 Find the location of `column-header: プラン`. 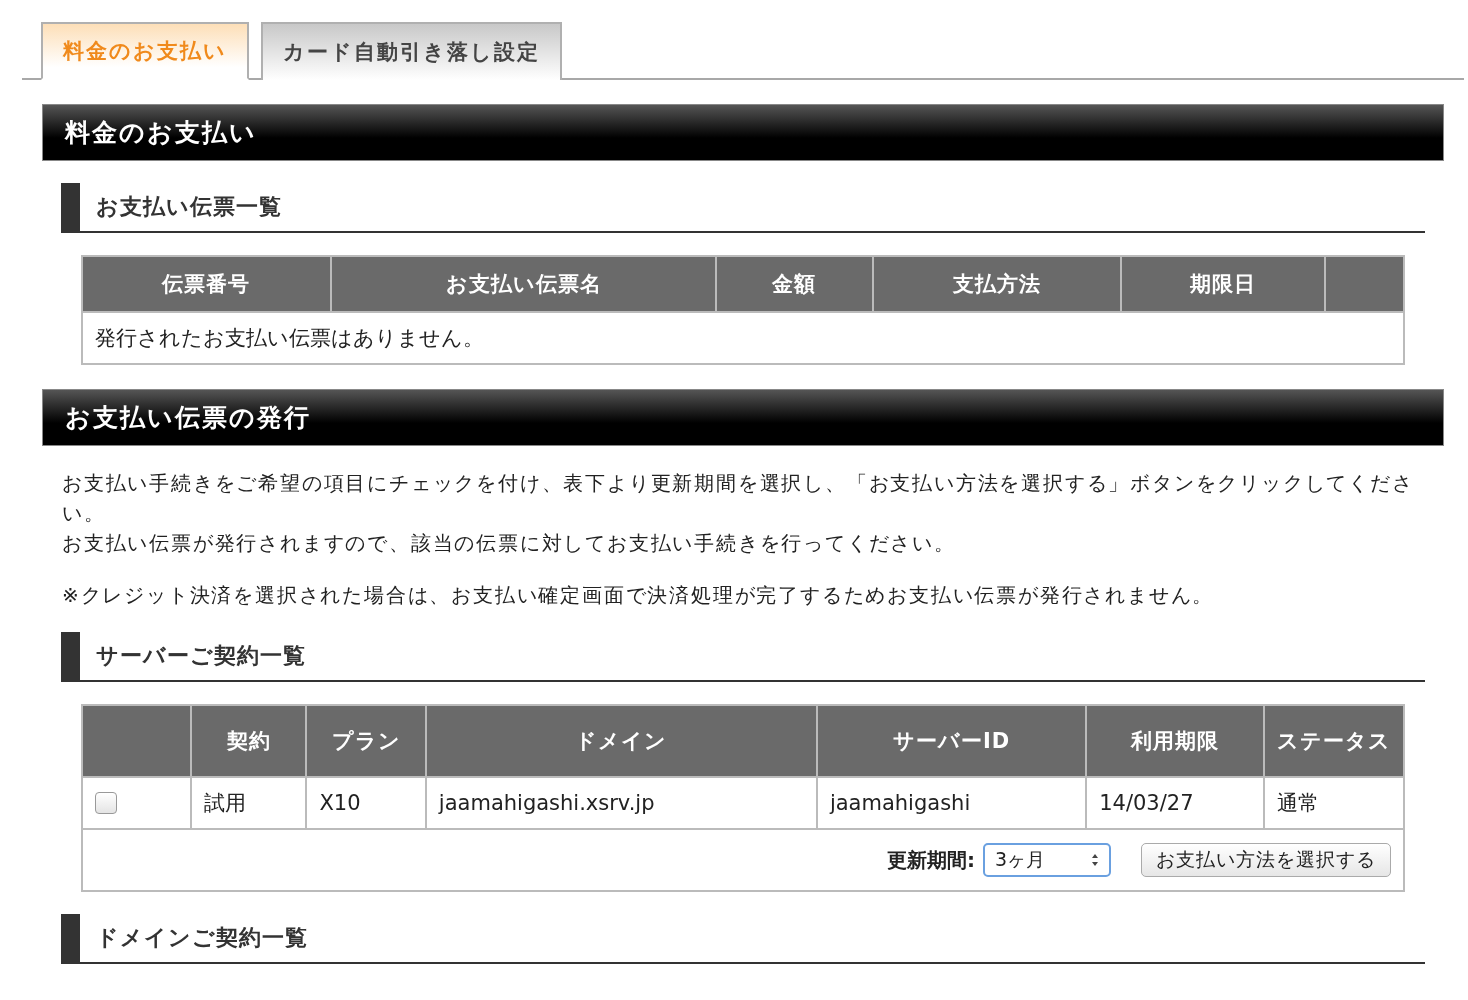

column-header: プラン is located at coordinates (366, 741).